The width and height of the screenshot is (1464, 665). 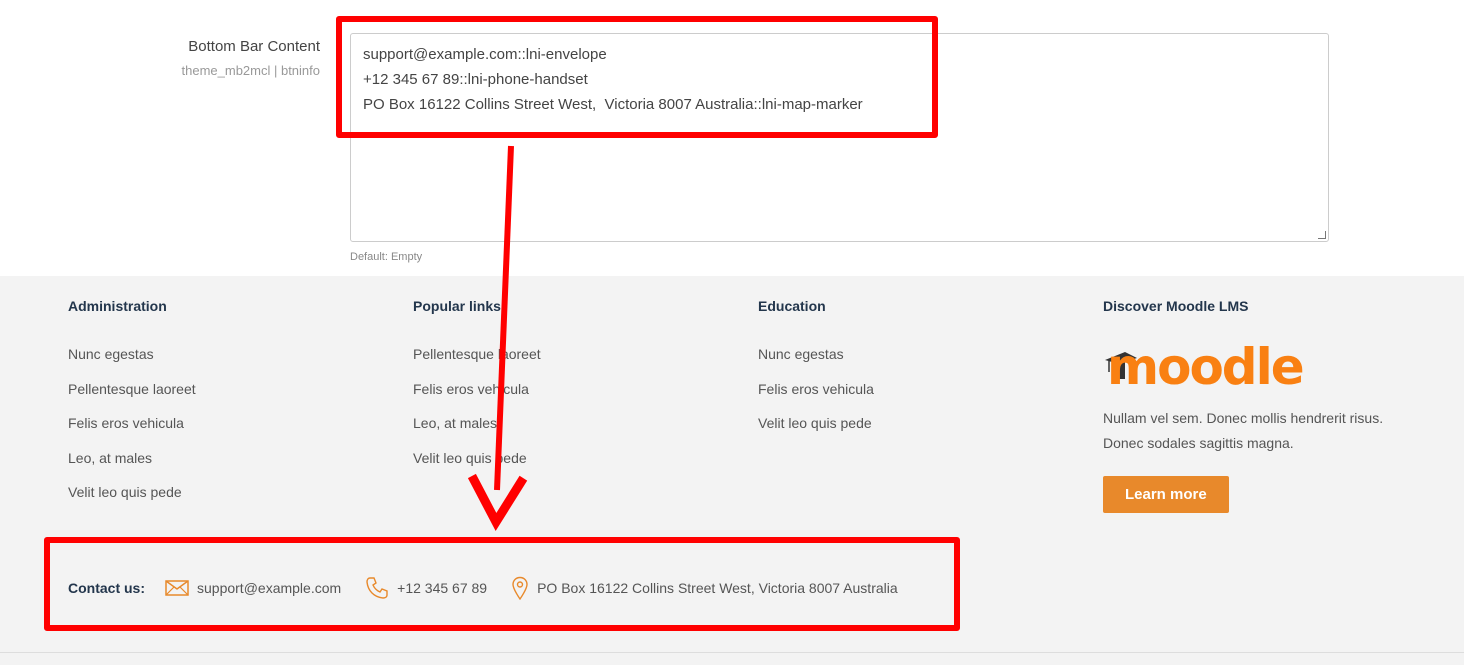 I want to click on contact-label: Contact us:, so click(x=106, y=588).